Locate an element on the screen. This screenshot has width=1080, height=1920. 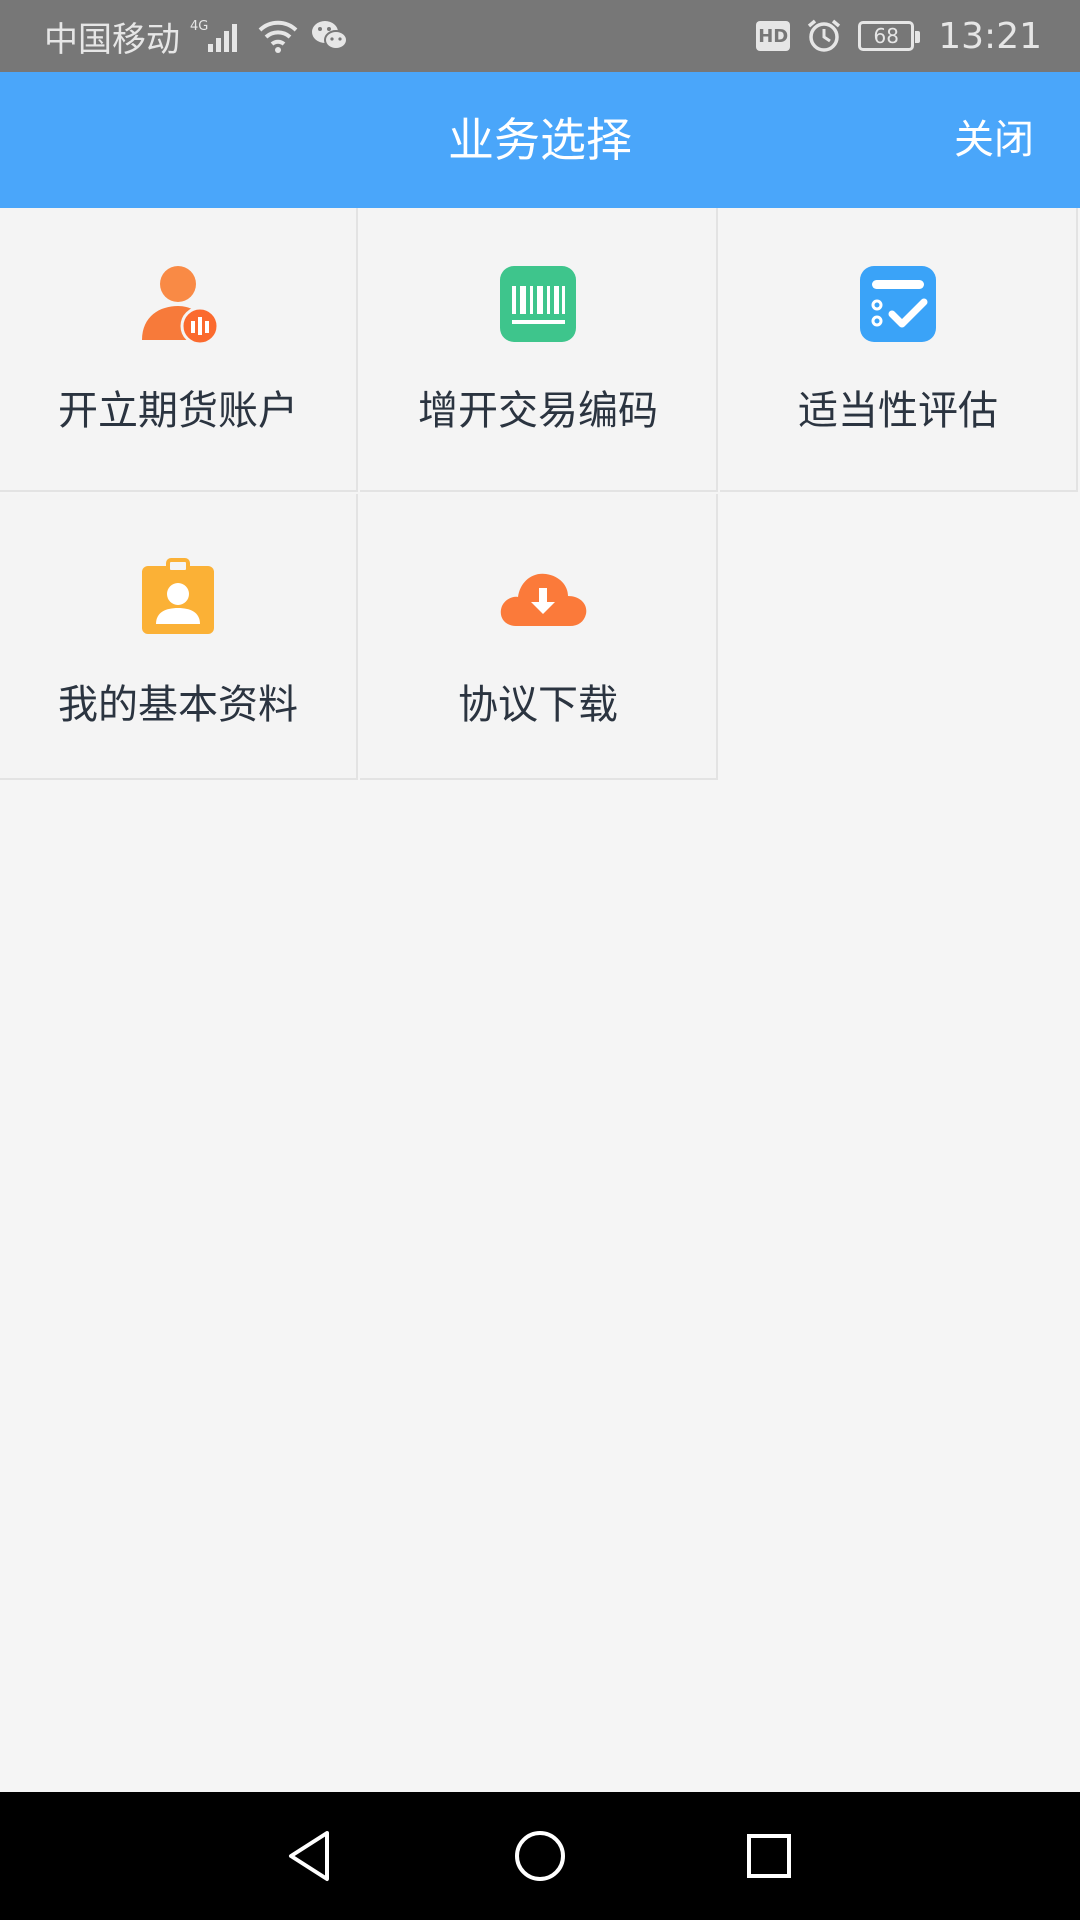
barcode-icon is located at coordinates (538, 304).